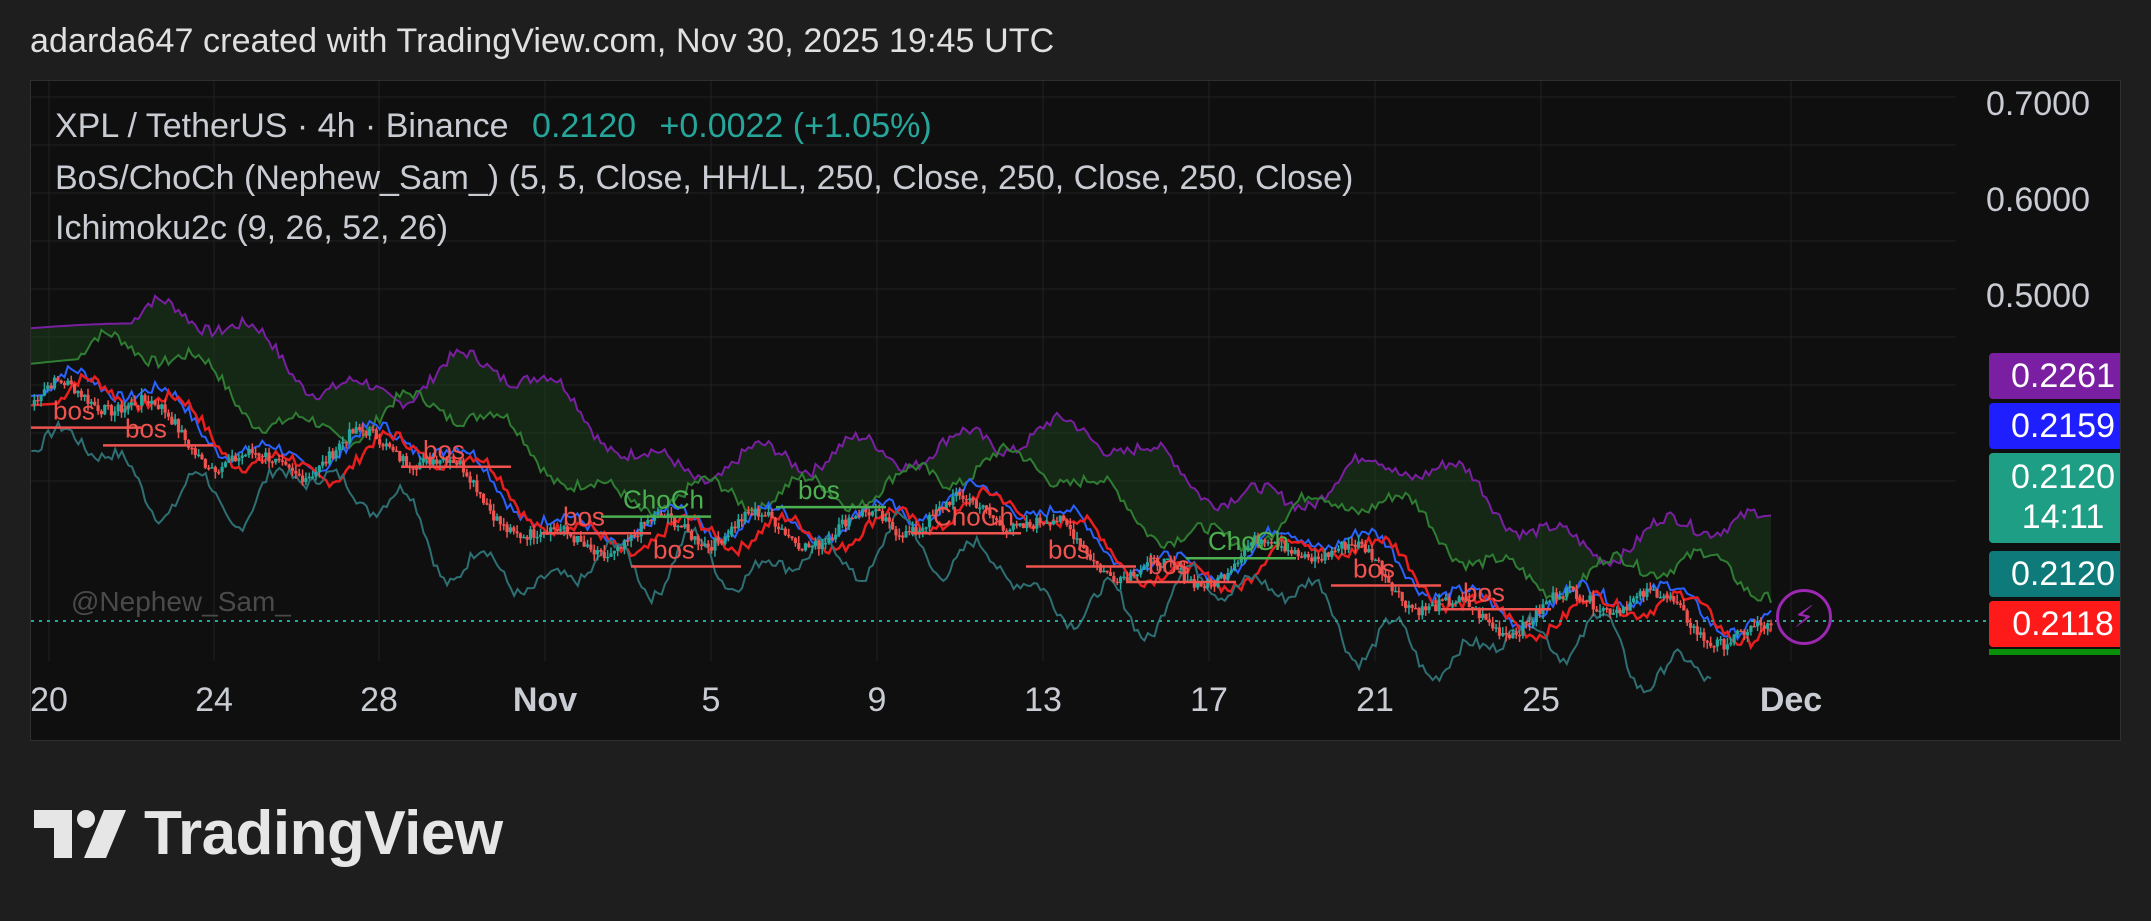 This screenshot has width=2151, height=921. What do you see at coordinates (545, 700) in the screenshot?
I see `time-axis-label: Nov` at bounding box center [545, 700].